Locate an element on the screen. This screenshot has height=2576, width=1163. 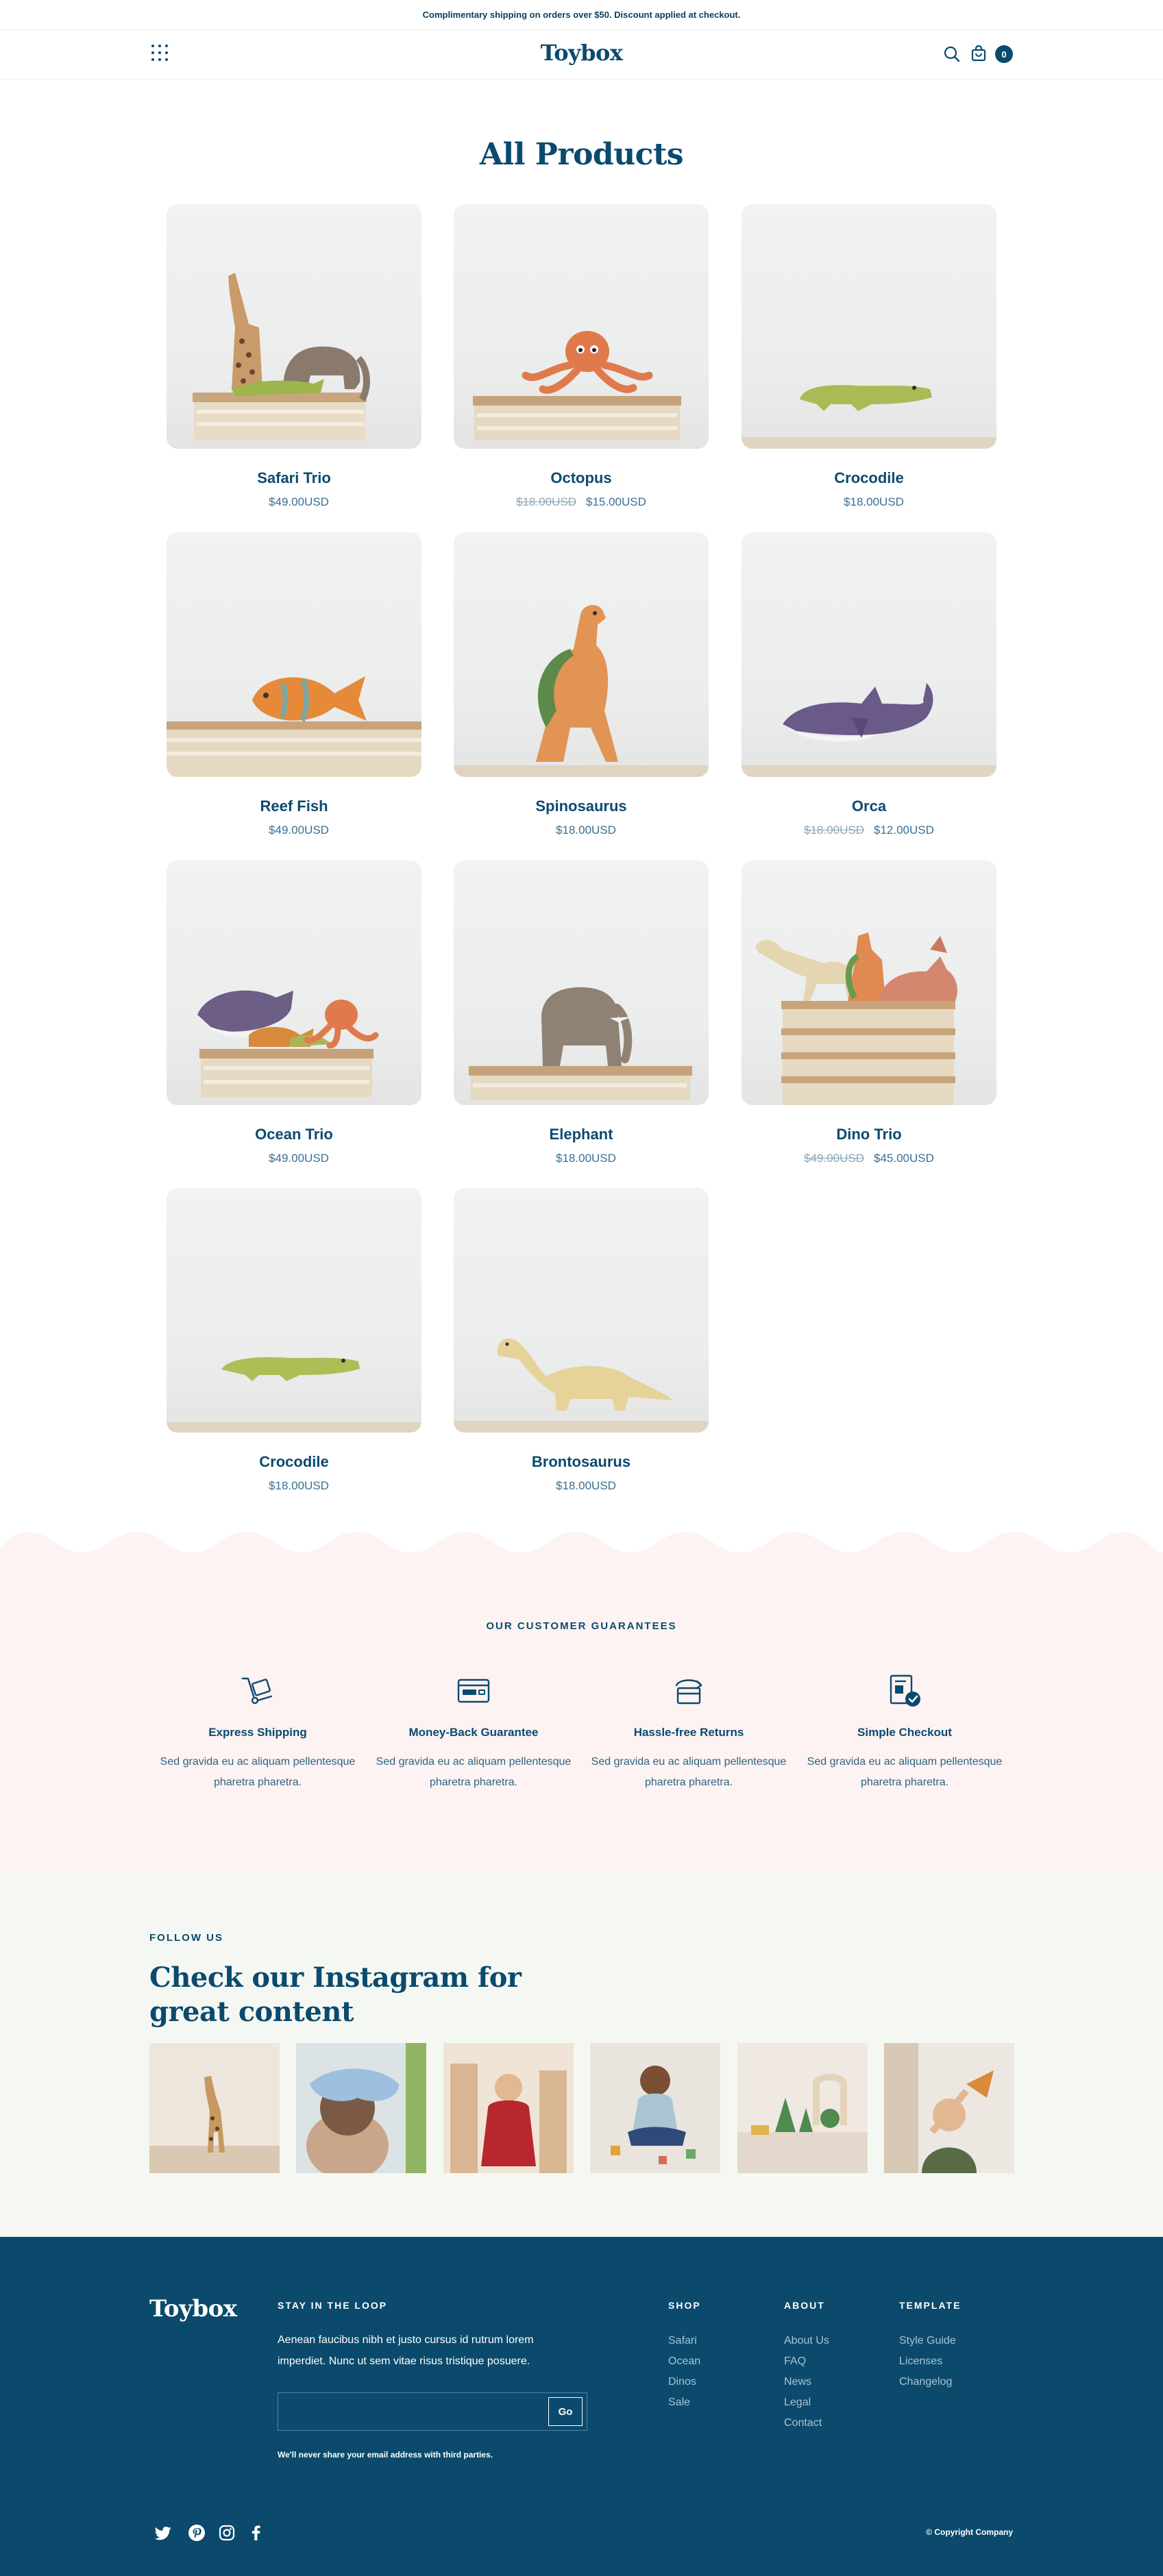
footer-link: FAQ is located at coordinates (807, 2361).